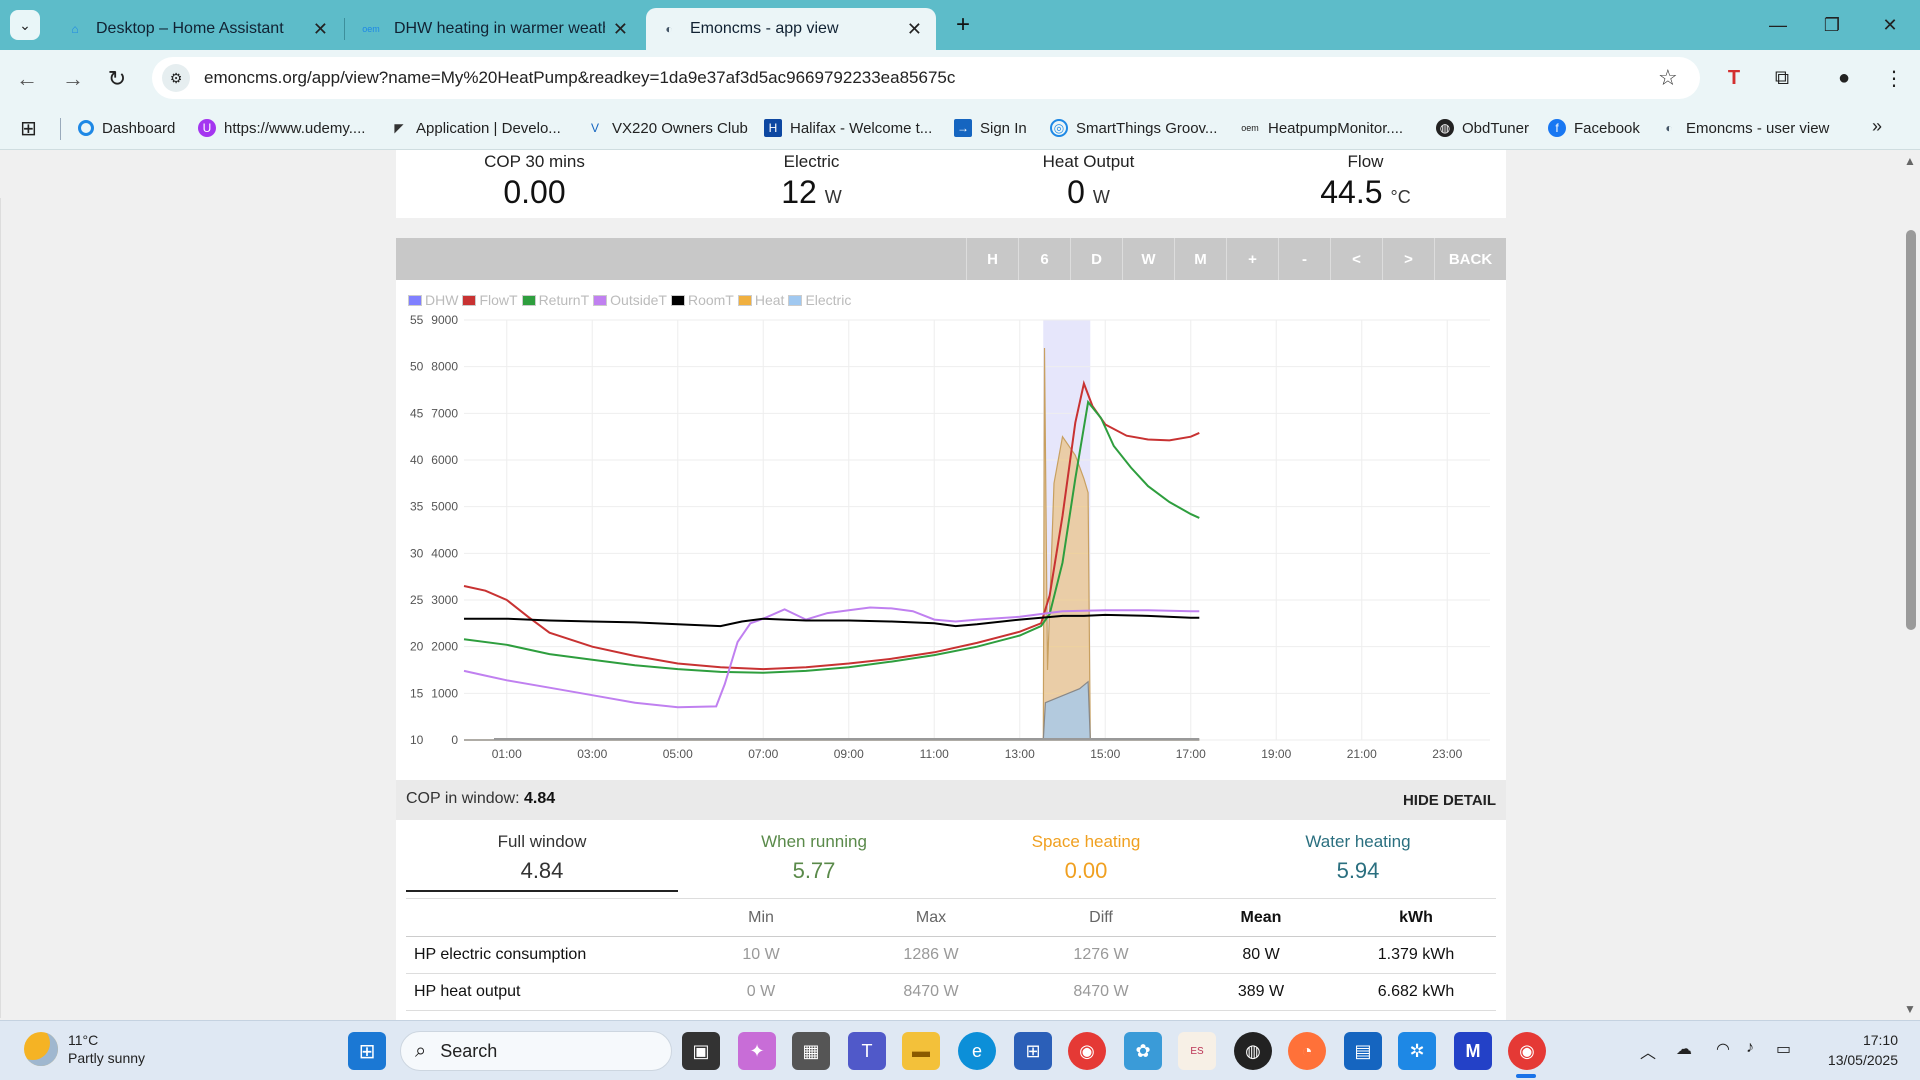 The image size is (1920, 1080). I want to click on smartthings-app-icon: ✲, so click(1417, 1051).